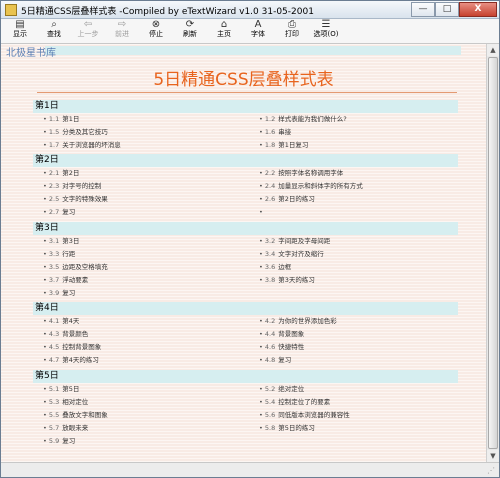  I want to click on toc-link: • 4.2 为你的世界添加色彩, so click(298, 321).